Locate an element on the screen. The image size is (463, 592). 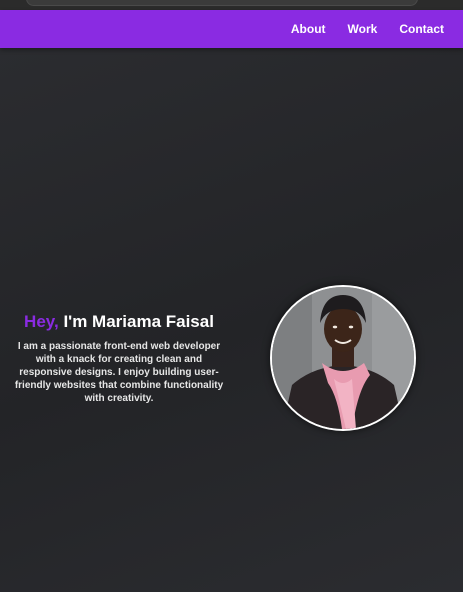
hero-heading: Hey, I'm Mariama Faisal is located at coordinates (119, 322).